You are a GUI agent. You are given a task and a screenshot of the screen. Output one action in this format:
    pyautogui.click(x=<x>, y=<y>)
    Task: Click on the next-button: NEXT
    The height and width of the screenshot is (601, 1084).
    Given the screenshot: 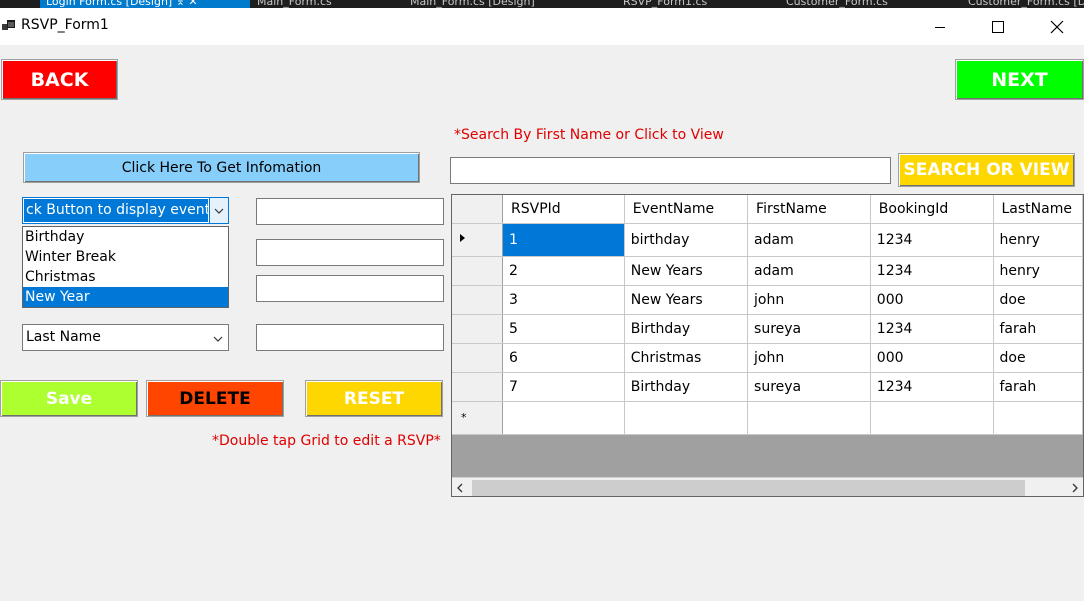 What is the action you would take?
    pyautogui.click(x=1019, y=79)
    